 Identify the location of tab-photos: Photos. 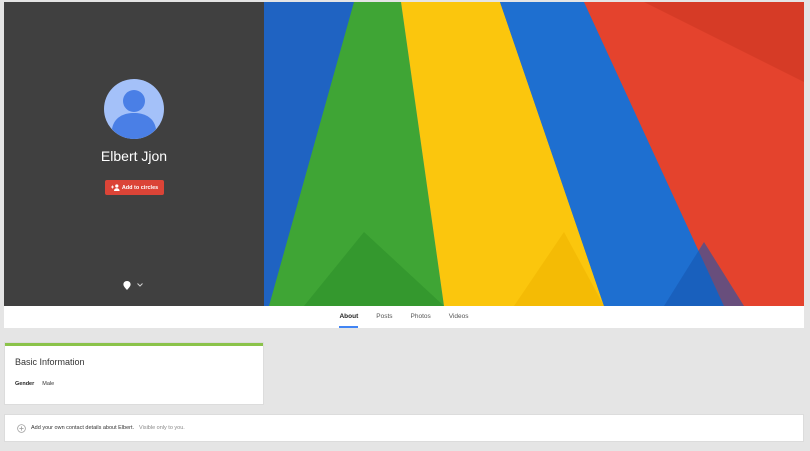
(421, 317).